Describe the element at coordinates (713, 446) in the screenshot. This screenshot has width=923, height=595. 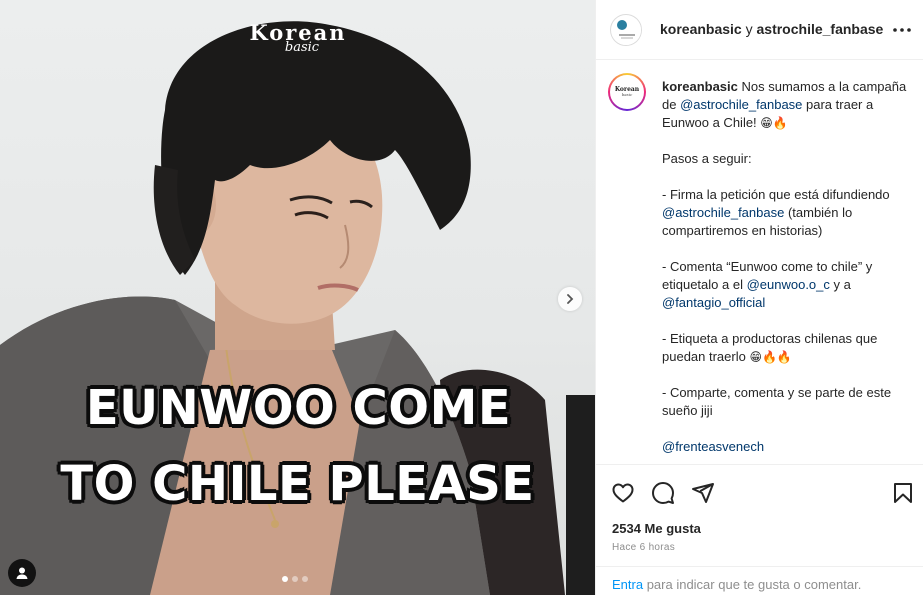
I see `mention-link: @frenteasvenech` at that location.